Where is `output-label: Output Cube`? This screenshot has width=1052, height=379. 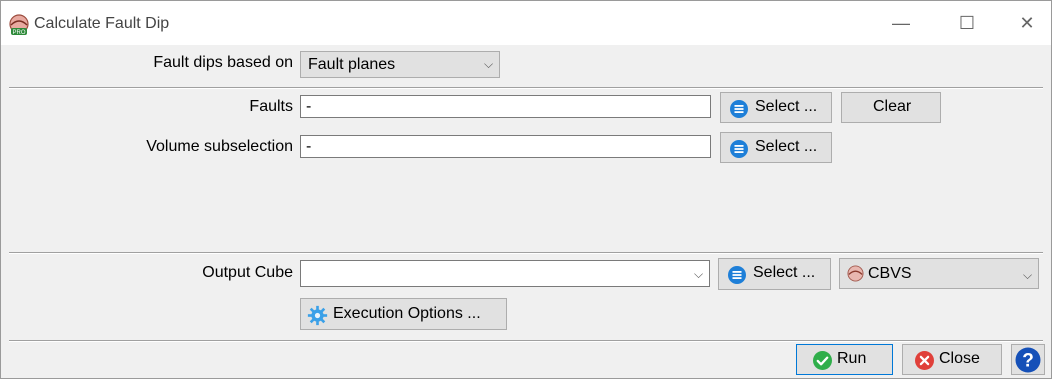 output-label: Output Cube is located at coordinates (247, 272).